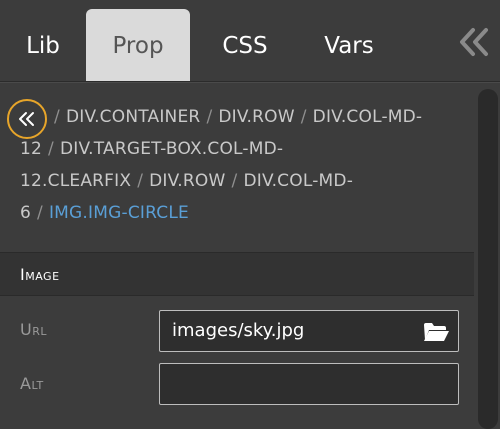 This screenshot has height=429, width=500. What do you see at coordinates (488, 259) in the screenshot?
I see `scrollbar-thumb` at bounding box center [488, 259].